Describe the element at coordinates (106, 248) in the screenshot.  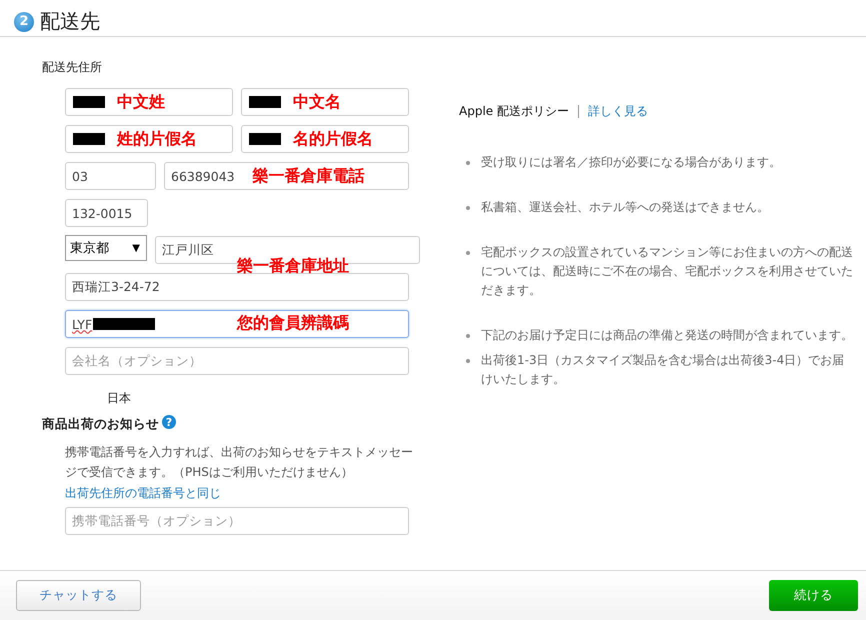
I see `prefecture-dropdown: 東京都 ▼` at that location.